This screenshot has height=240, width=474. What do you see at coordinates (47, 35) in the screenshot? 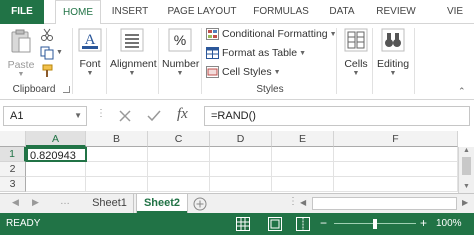
I see `cut-icon` at bounding box center [47, 35].